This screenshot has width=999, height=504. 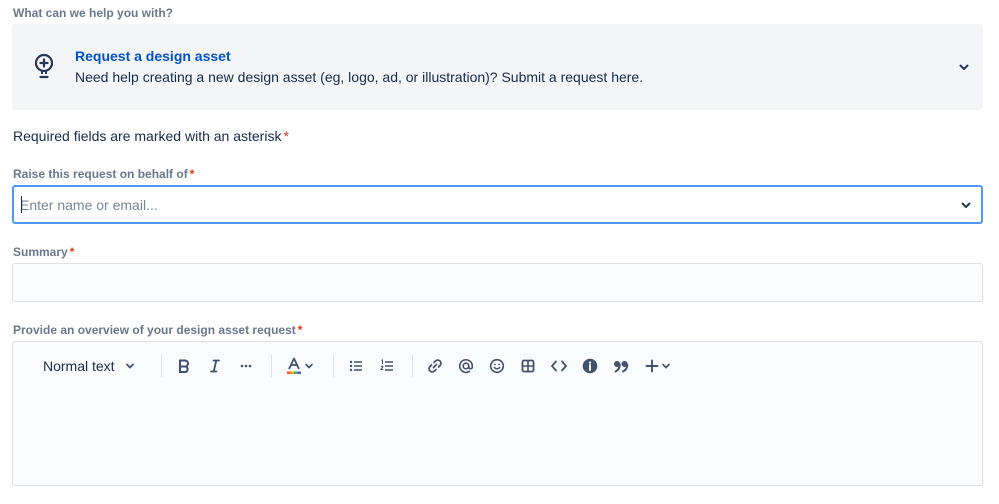 What do you see at coordinates (153, 56) in the screenshot?
I see `request-type-title: Request a design asset` at bounding box center [153, 56].